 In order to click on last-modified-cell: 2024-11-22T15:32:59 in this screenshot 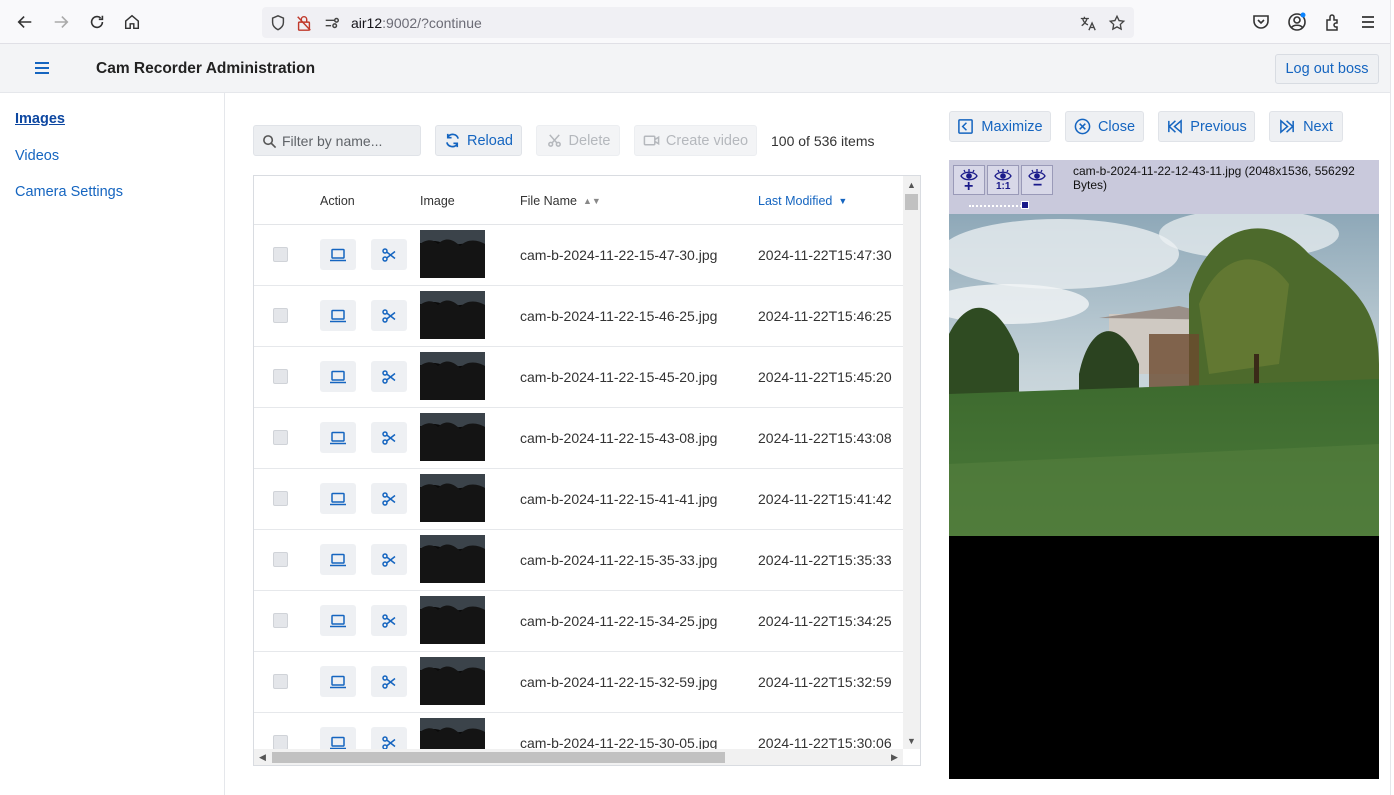, I will do `click(825, 682)`.